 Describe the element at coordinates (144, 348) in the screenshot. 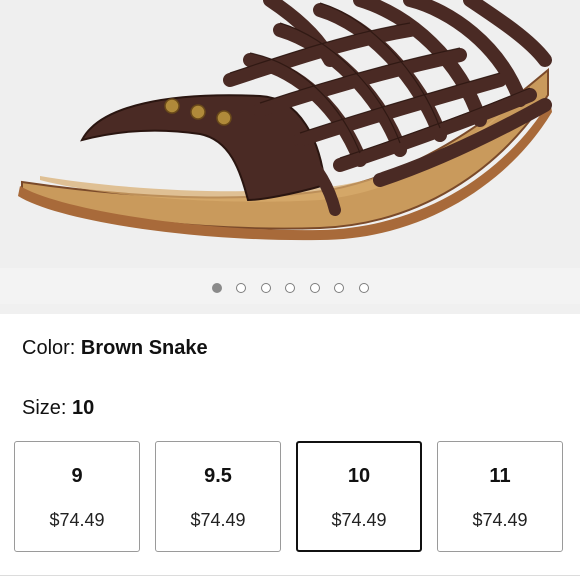

I see `color-value: Brown Snake` at that location.